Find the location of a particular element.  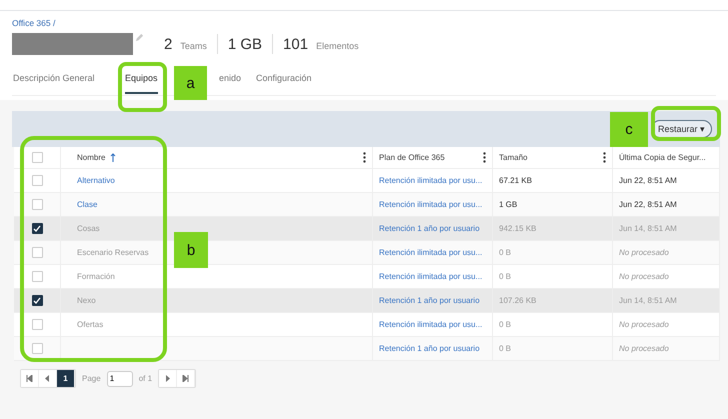

stat-label: Teams is located at coordinates (193, 45).